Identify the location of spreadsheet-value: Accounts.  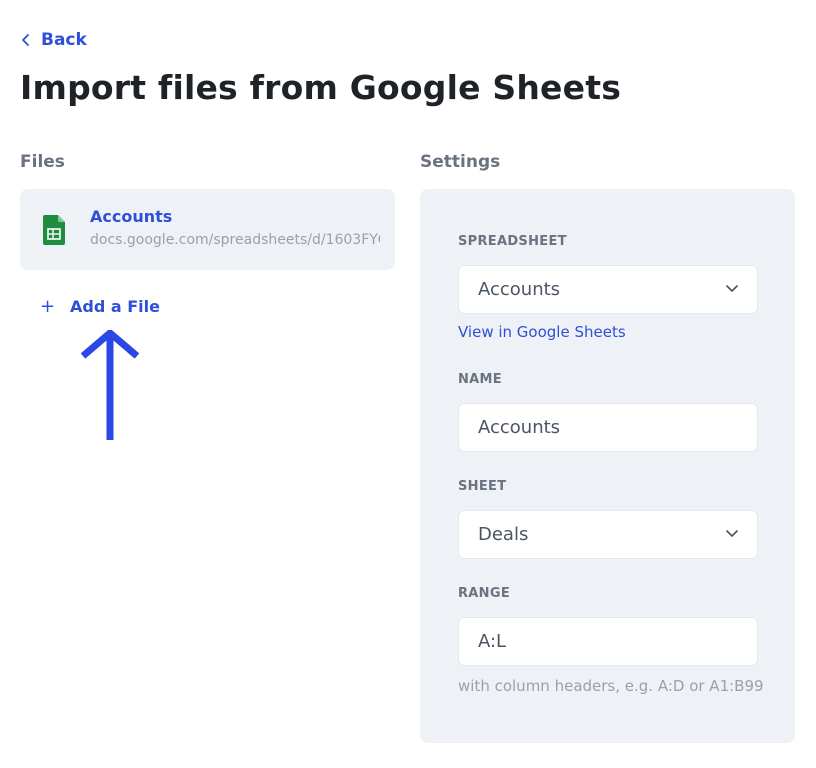
(519, 289).